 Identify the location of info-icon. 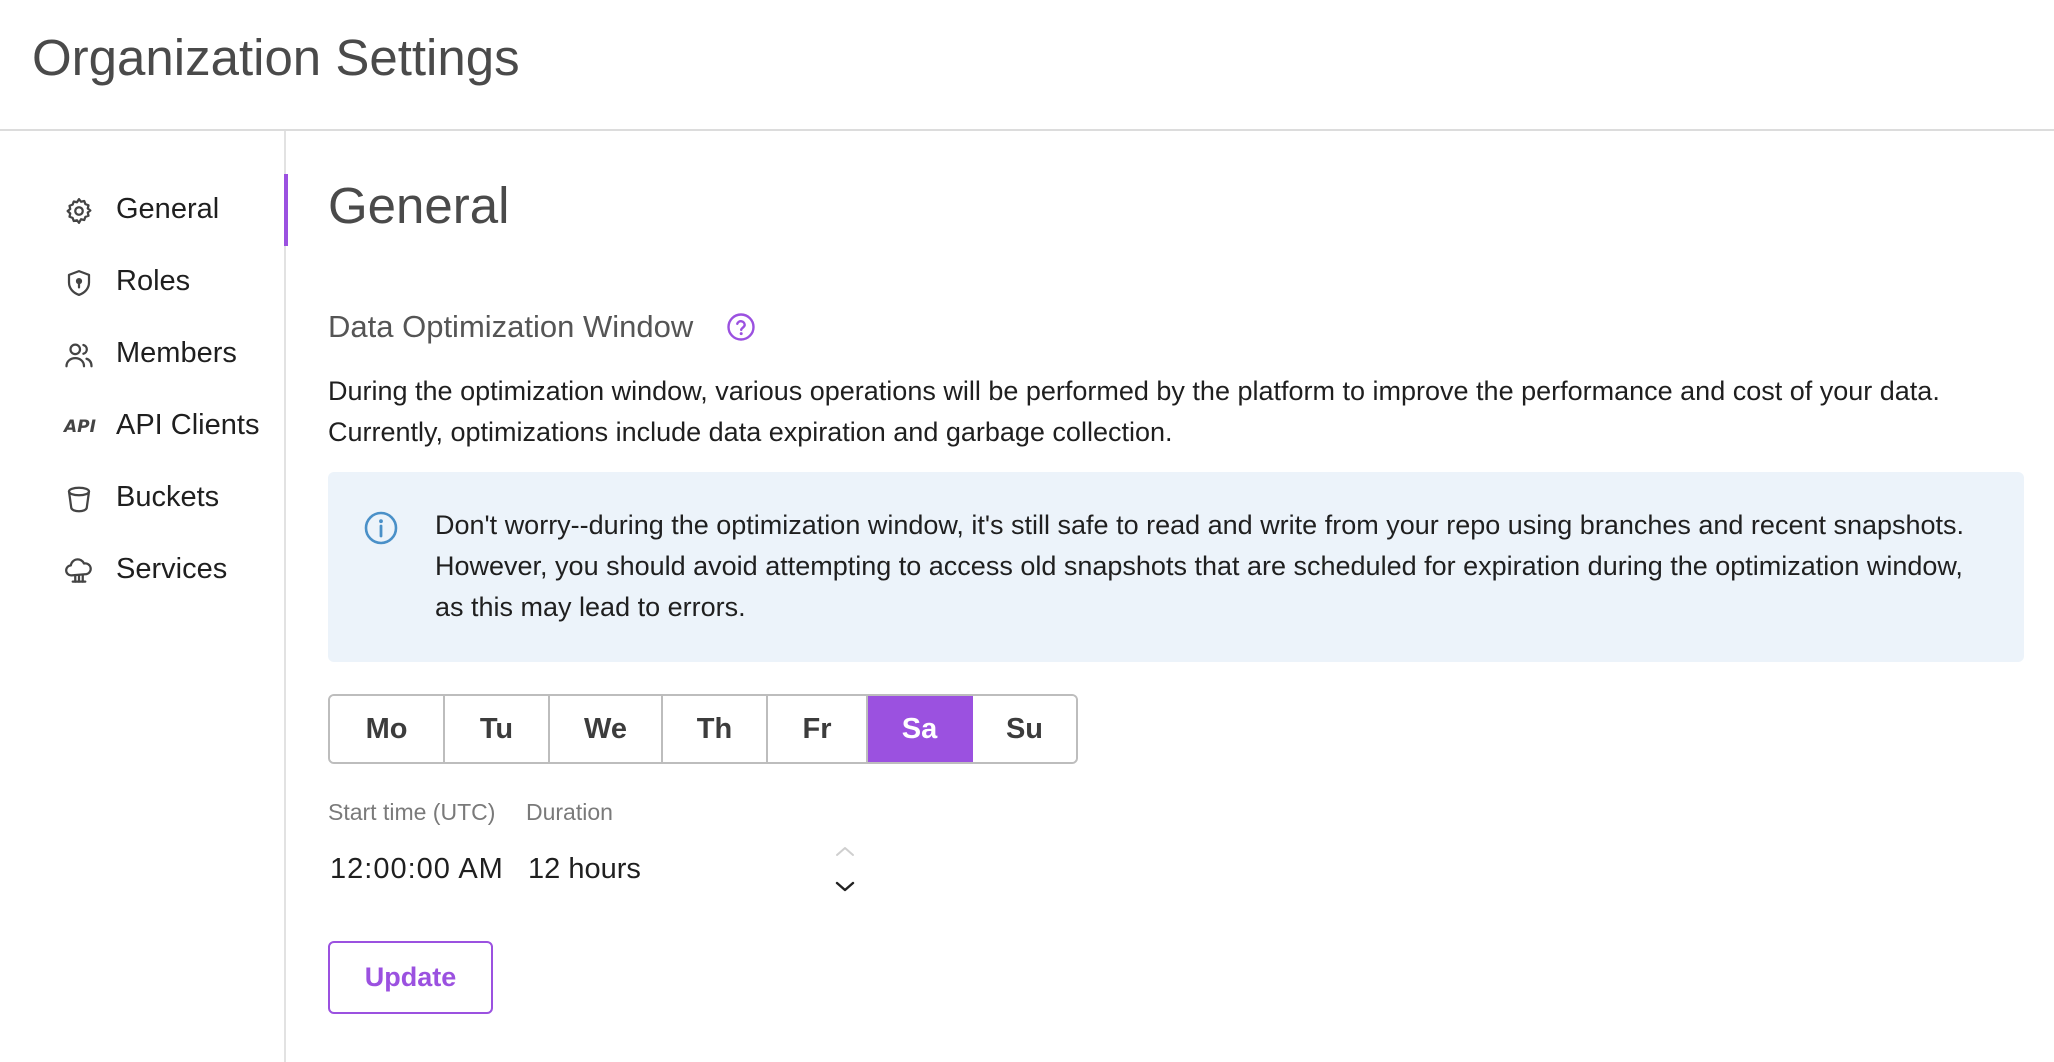
(381, 528).